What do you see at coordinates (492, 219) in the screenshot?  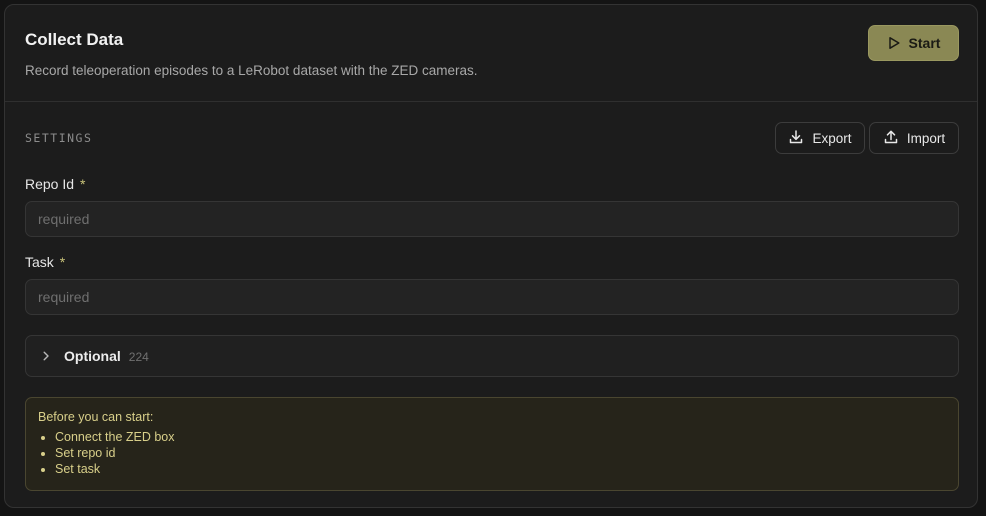 I see `repo-id-input` at bounding box center [492, 219].